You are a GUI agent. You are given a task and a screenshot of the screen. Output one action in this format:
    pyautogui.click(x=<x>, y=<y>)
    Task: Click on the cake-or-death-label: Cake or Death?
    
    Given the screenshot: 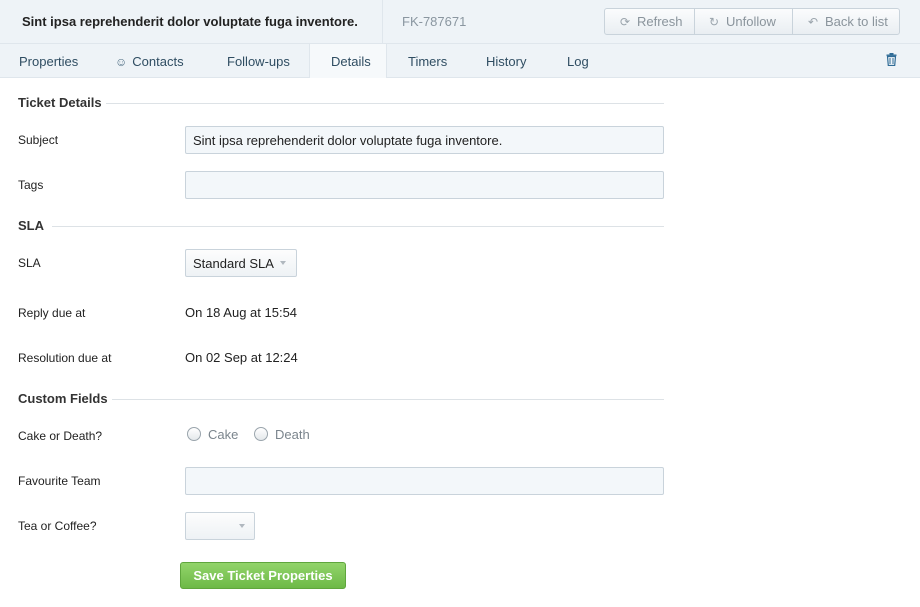 What is the action you would take?
    pyautogui.click(x=60, y=436)
    